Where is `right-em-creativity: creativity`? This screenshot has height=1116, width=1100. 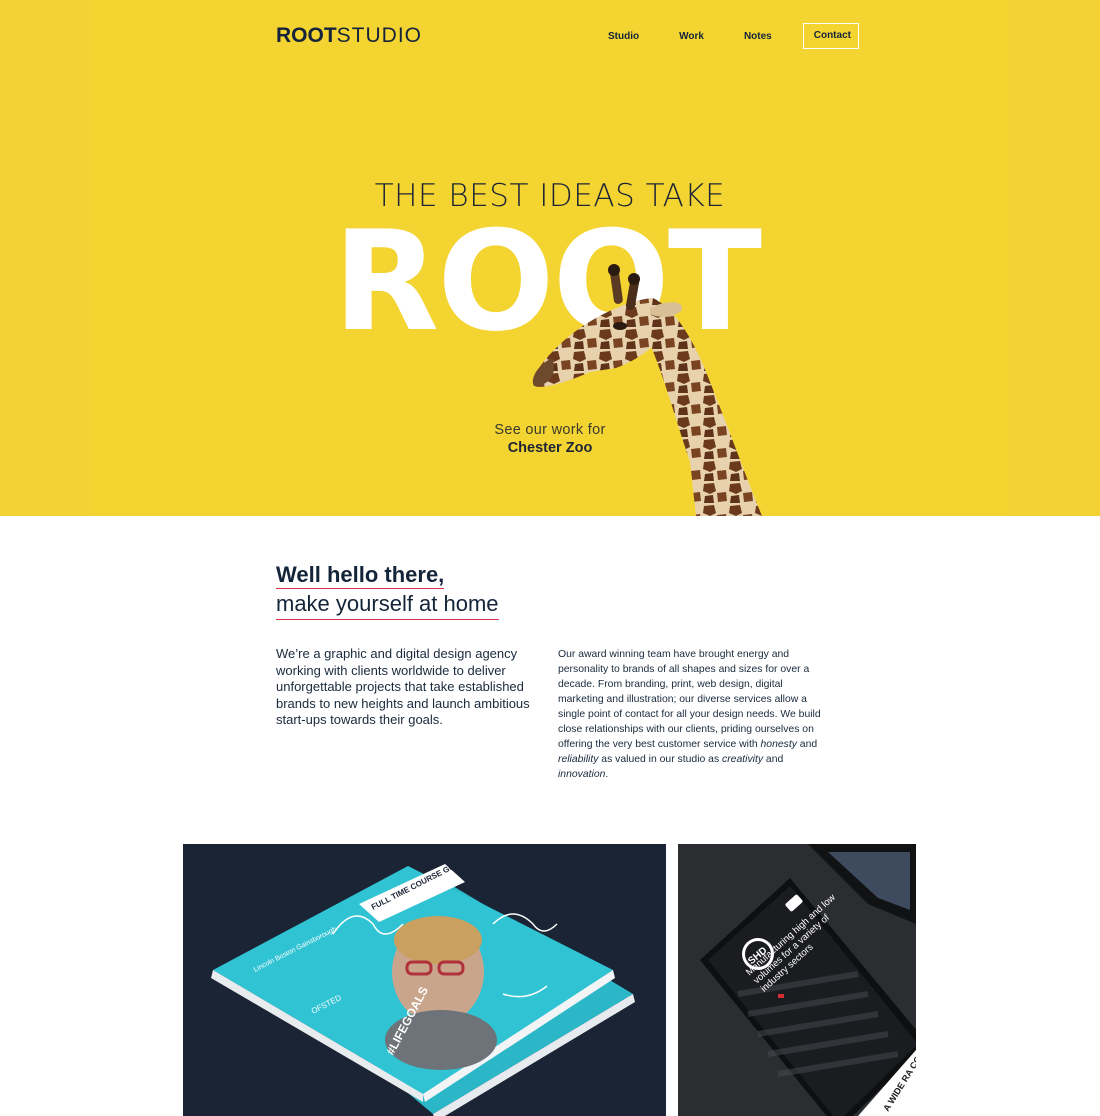 right-em-creativity: creativity is located at coordinates (743, 759).